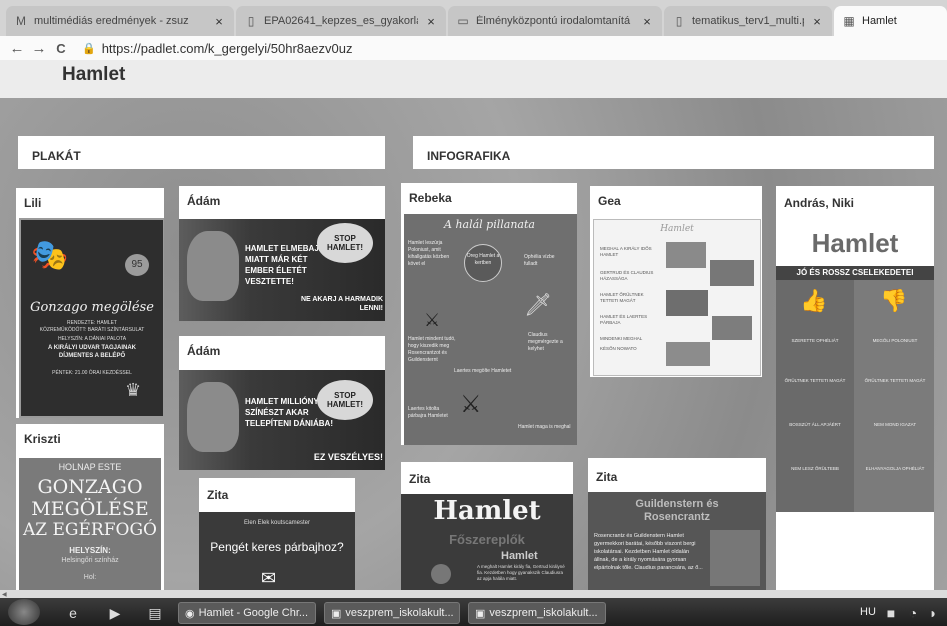  What do you see at coordinates (895, 468) in the screenshot?
I see `bad-deed-label: ELHANYAGOLJA OPHÉLIÁT` at bounding box center [895, 468].